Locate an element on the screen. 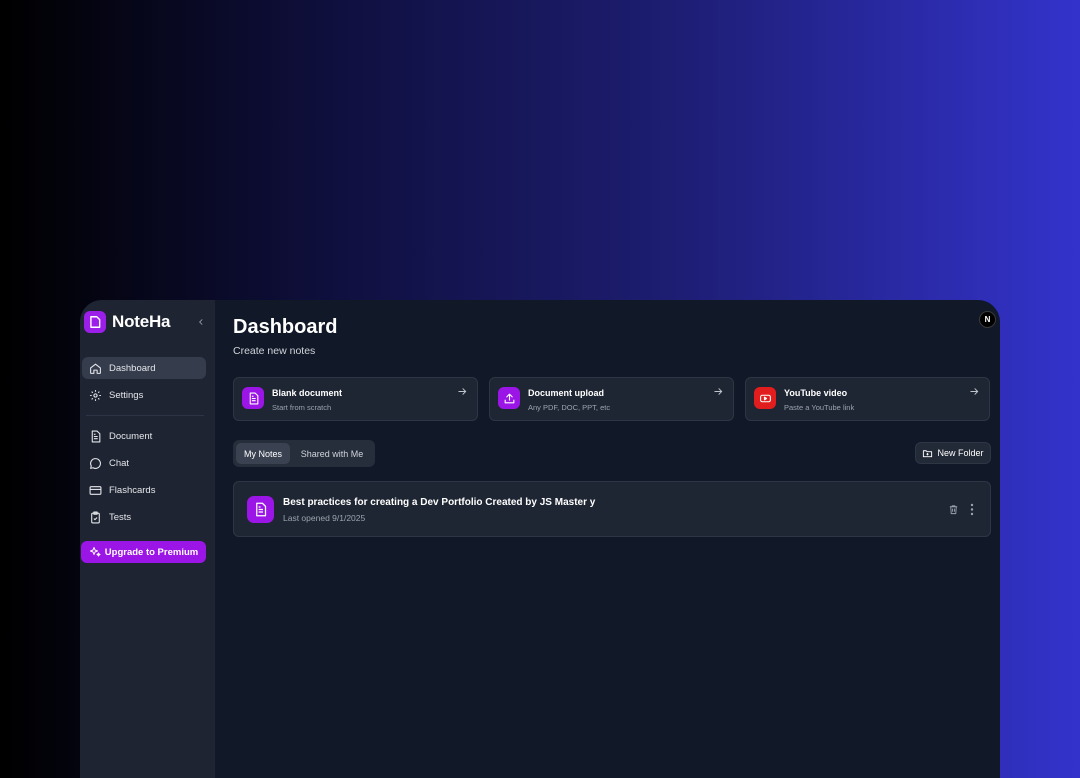  sidebar-item-tests: Tests is located at coordinates (144, 517).